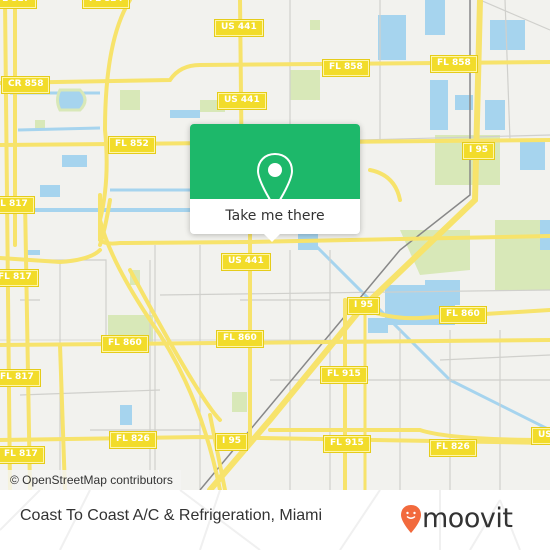 This screenshot has height=550, width=550. I want to click on popup-header, so click(275, 167).